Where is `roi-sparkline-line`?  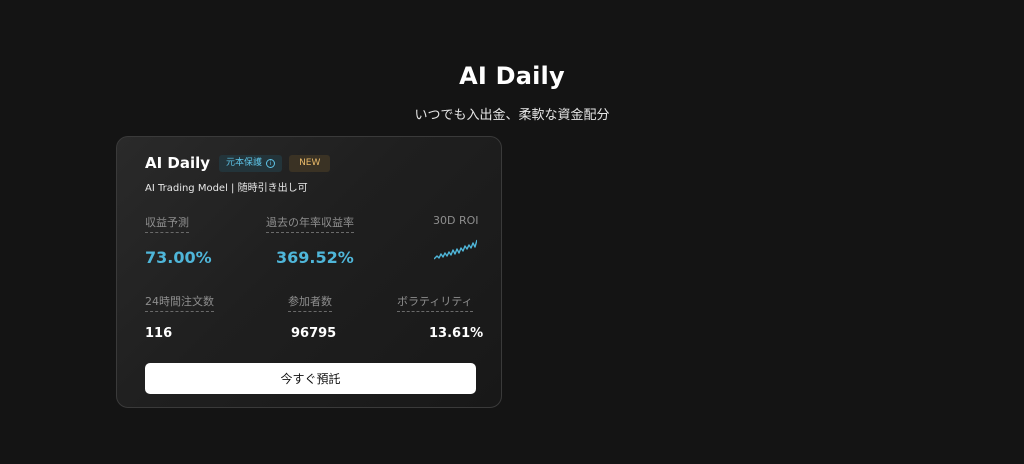
roi-sparkline-line is located at coordinates (455, 249).